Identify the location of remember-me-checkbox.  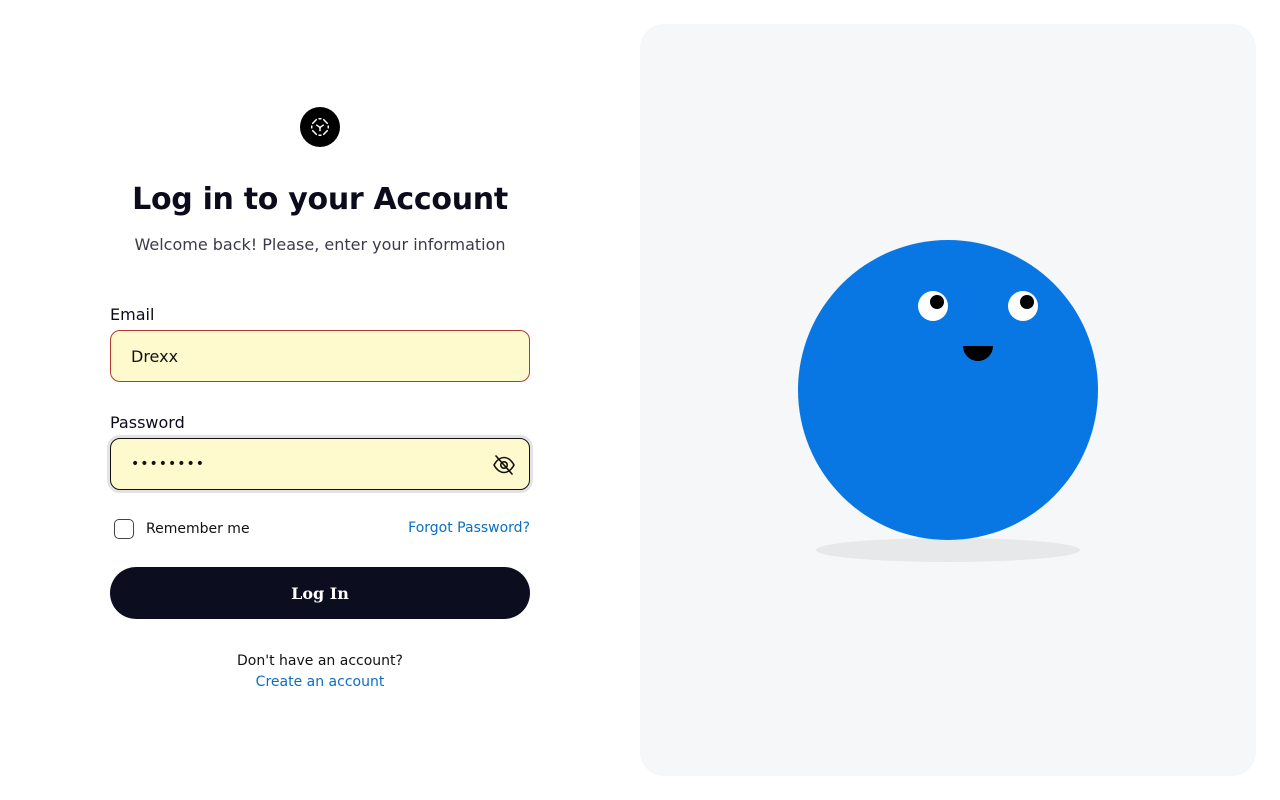
(124, 529).